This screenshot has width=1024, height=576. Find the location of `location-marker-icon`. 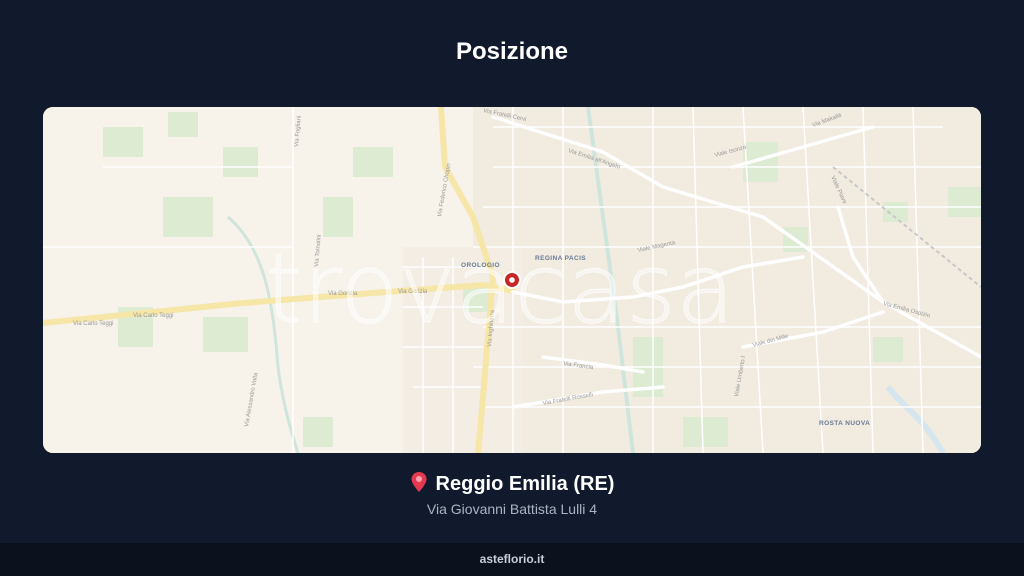

location-marker-icon is located at coordinates (512, 280).